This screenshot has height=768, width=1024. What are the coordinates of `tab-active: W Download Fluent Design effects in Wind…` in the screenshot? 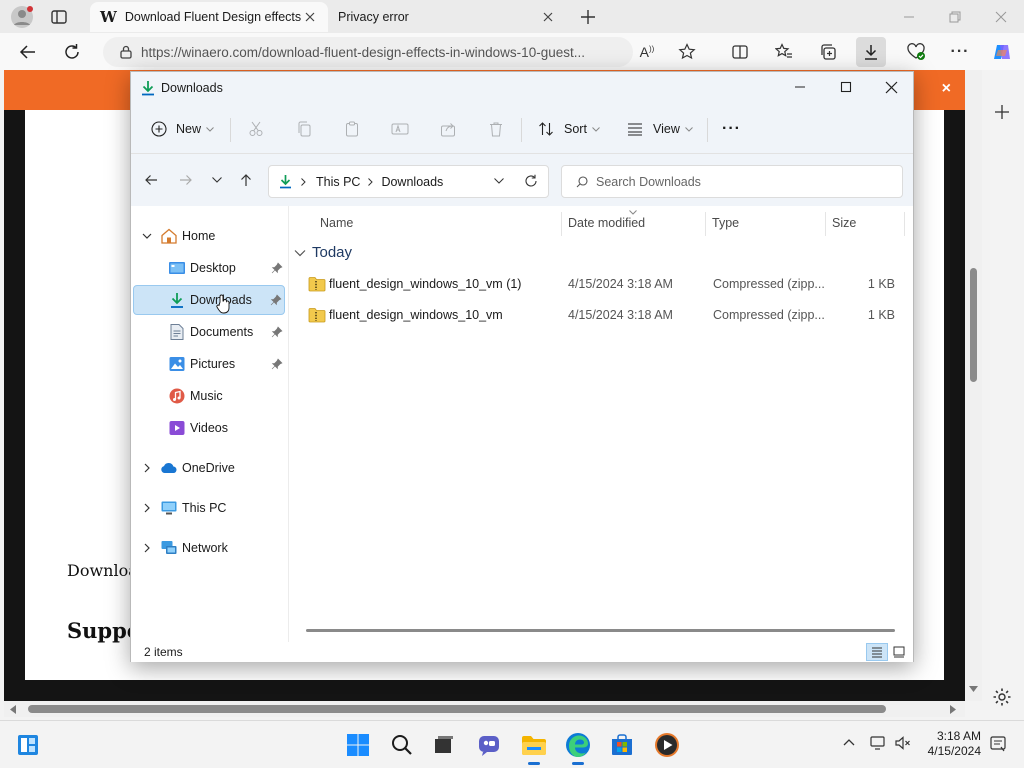 It's located at (209, 17).